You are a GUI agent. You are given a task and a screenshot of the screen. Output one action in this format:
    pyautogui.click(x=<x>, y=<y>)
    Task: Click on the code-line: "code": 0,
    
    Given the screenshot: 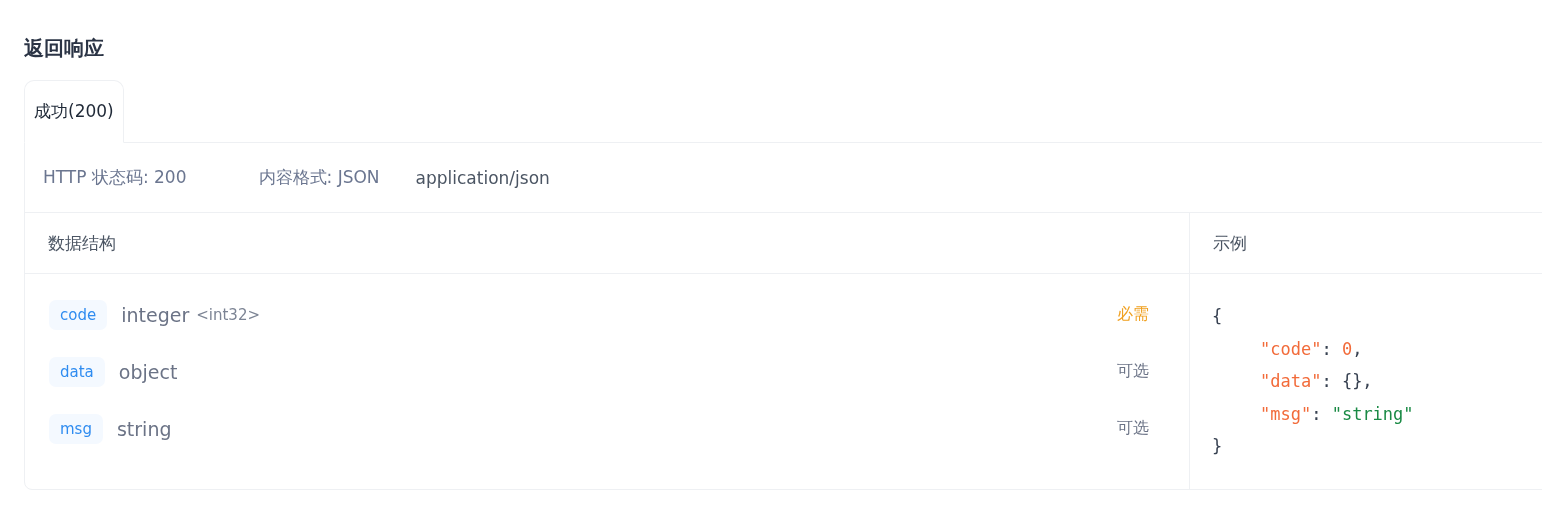 What is the action you would take?
    pyautogui.click(x=1311, y=349)
    